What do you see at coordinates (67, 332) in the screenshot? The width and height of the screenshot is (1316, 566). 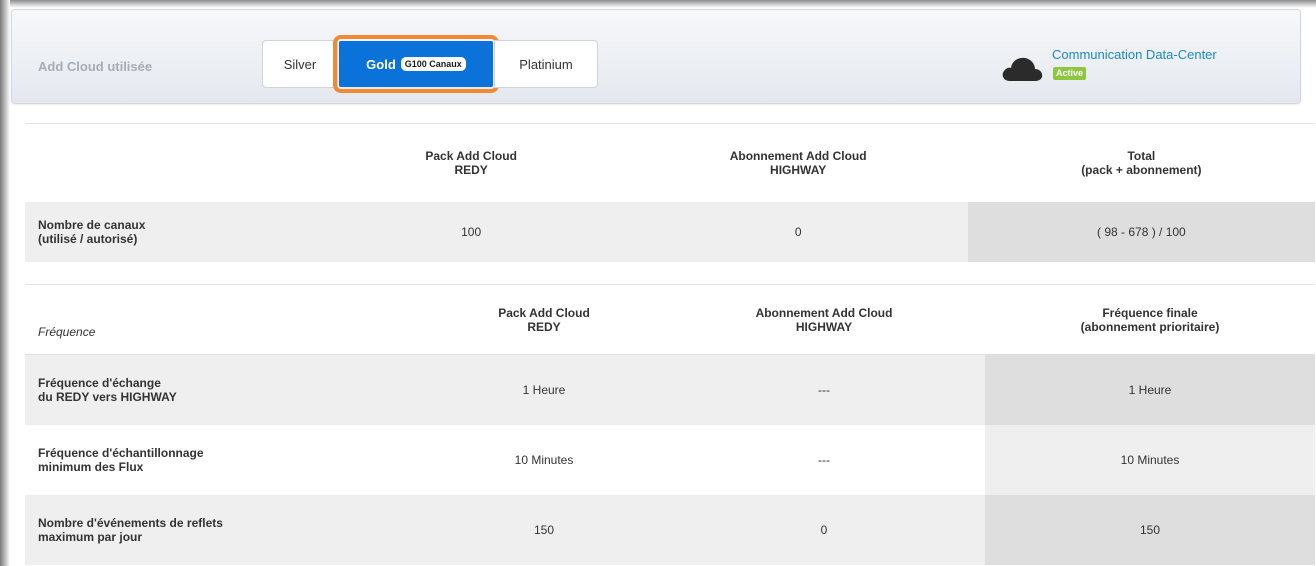 I see `frequency-header-label: Fréquence` at bounding box center [67, 332].